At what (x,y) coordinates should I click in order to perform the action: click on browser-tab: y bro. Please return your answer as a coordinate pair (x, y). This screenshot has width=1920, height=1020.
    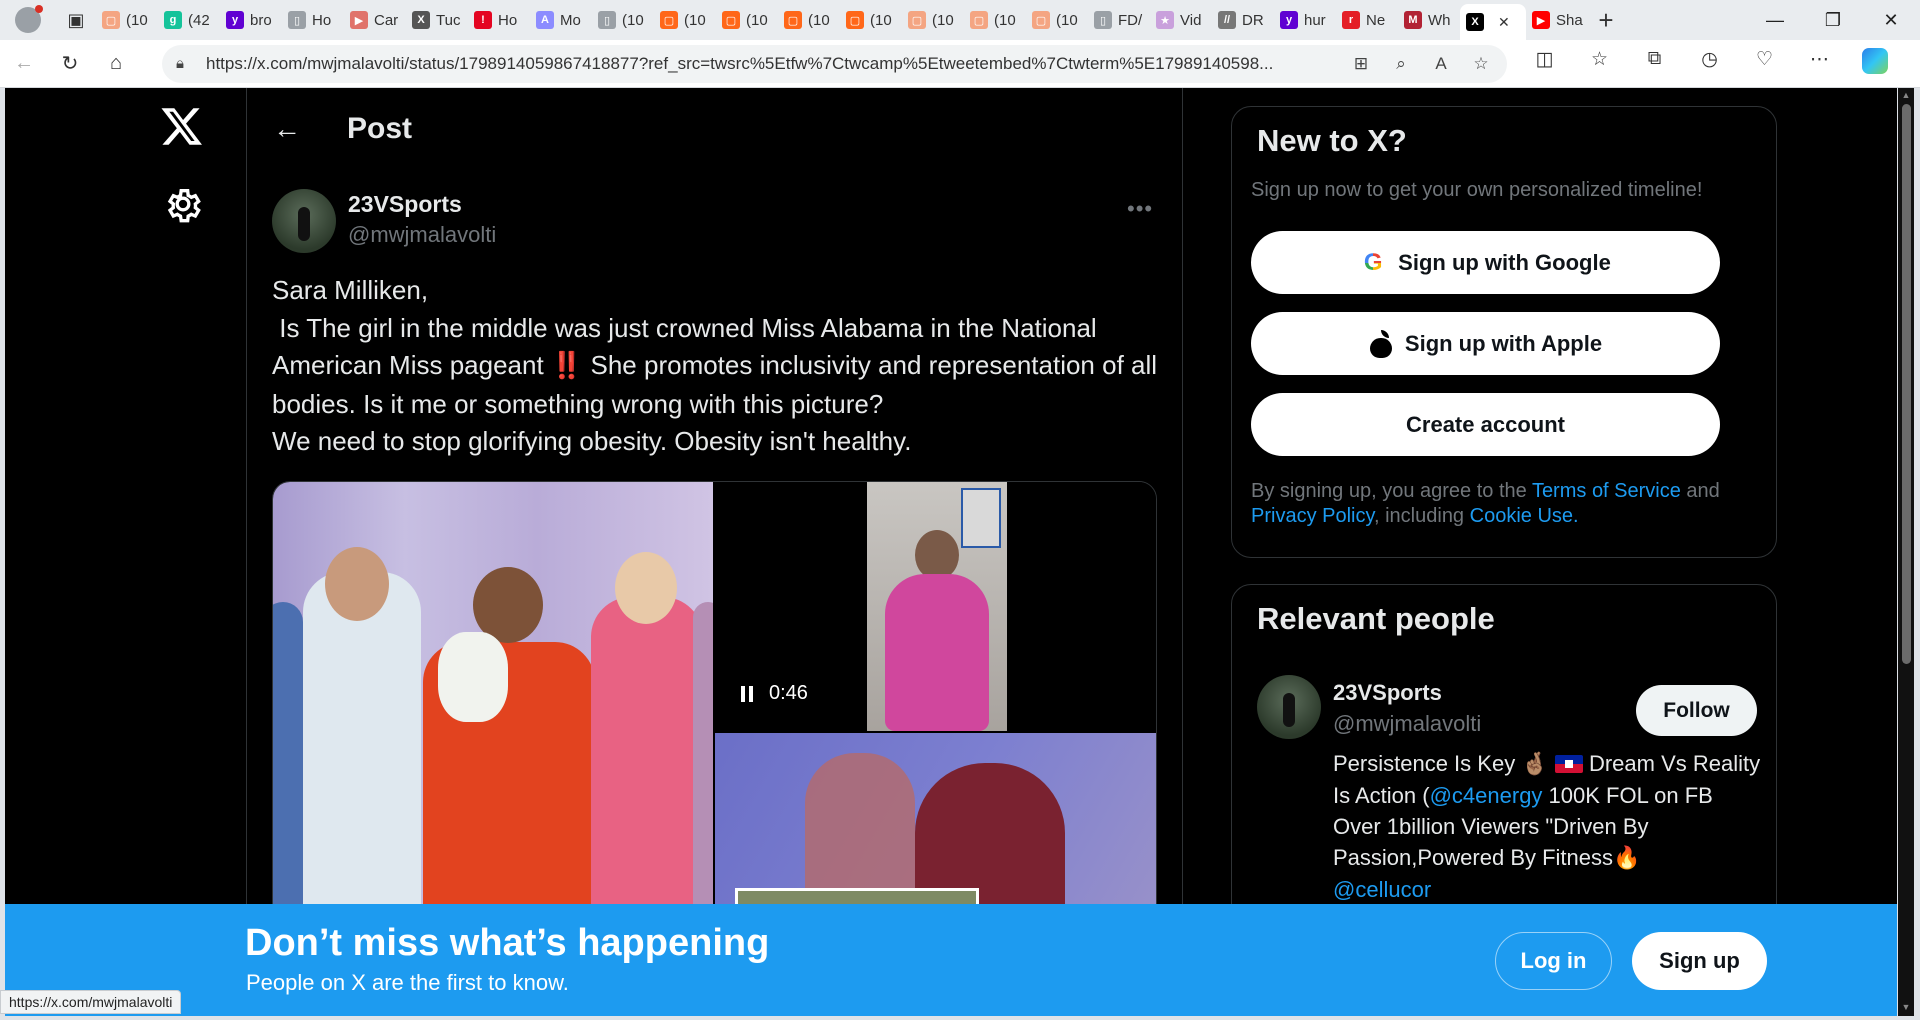
    Looking at the image, I should click on (251, 20).